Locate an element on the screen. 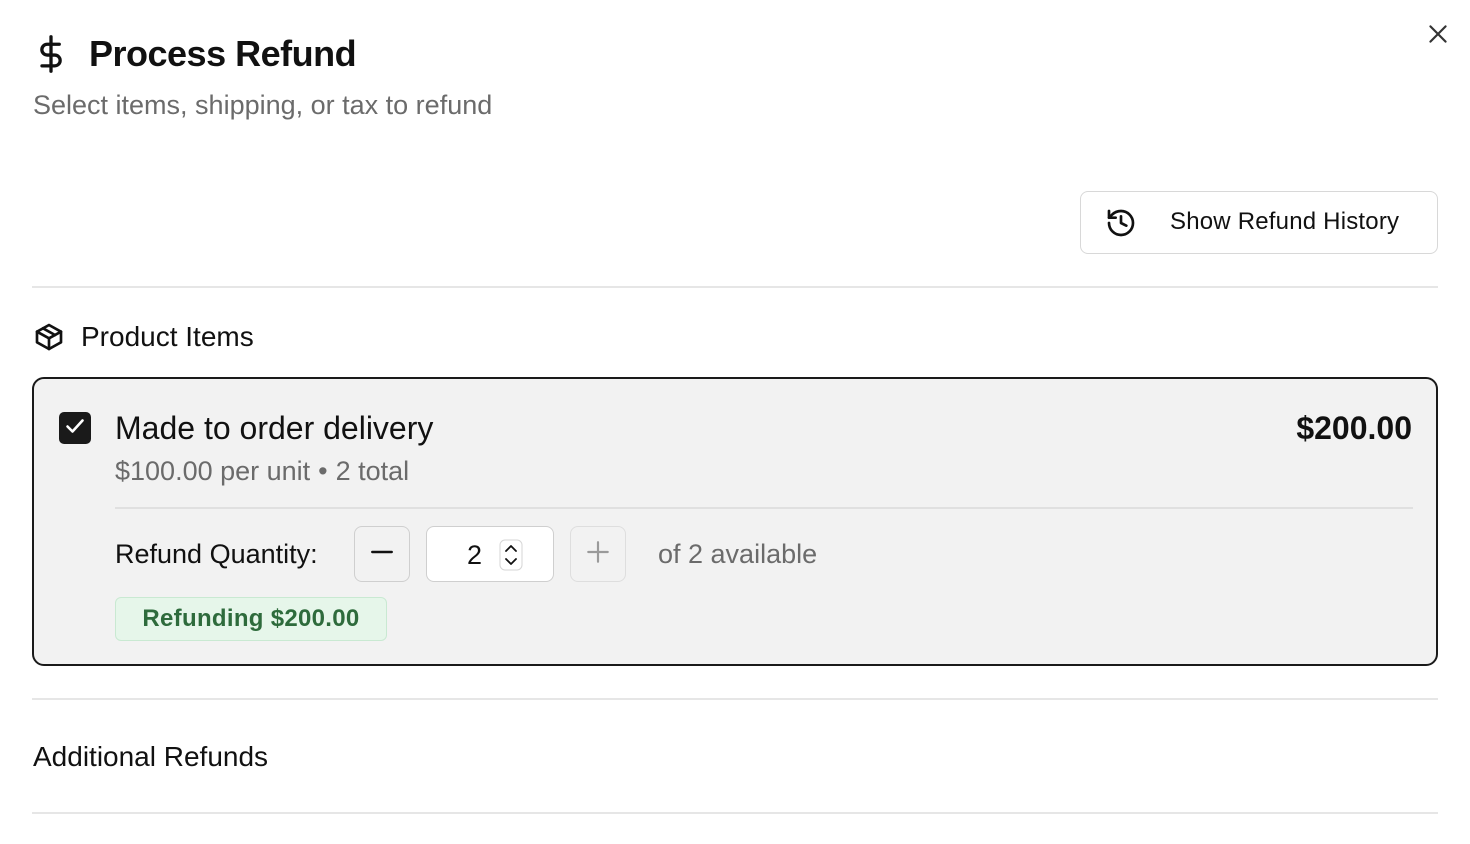 The height and width of the screenshot is (844, 1470). minus-icon is located at coordinates (382, 554).